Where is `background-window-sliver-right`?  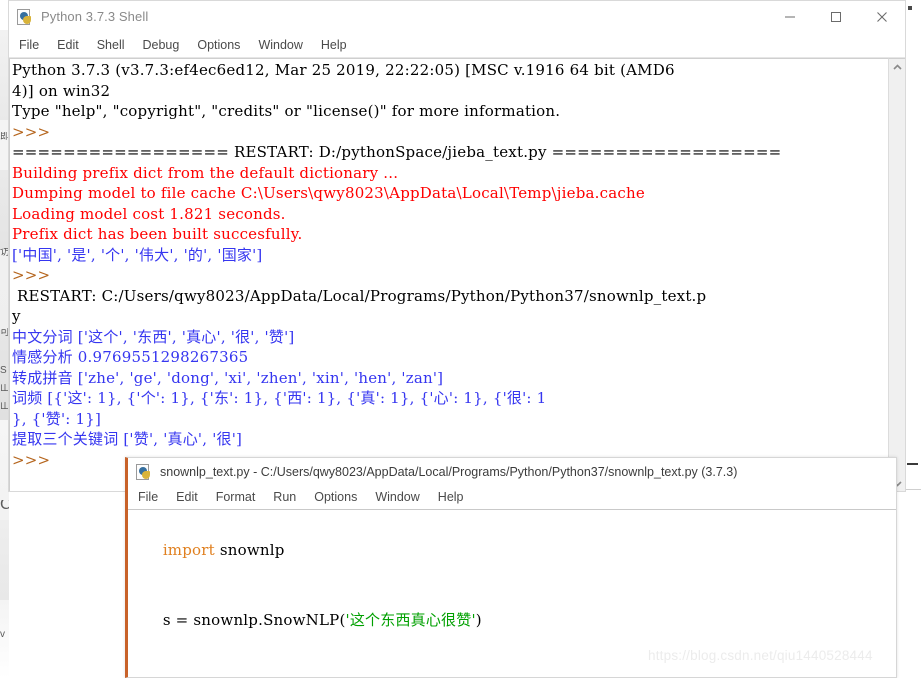
background-window-sliver-right is located at coordinates (913, 339).